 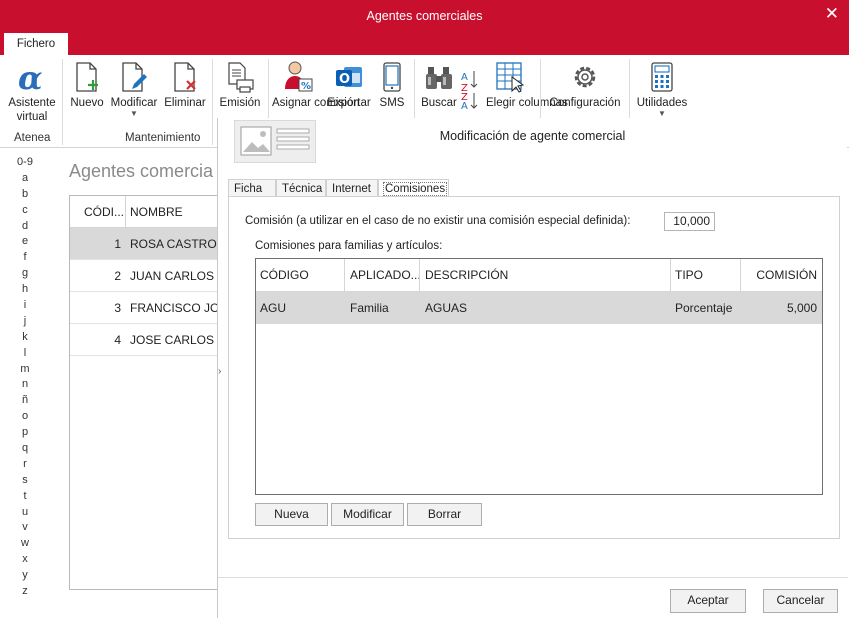 I want to click on close-icon: ✕, so click(x=832, y=14).